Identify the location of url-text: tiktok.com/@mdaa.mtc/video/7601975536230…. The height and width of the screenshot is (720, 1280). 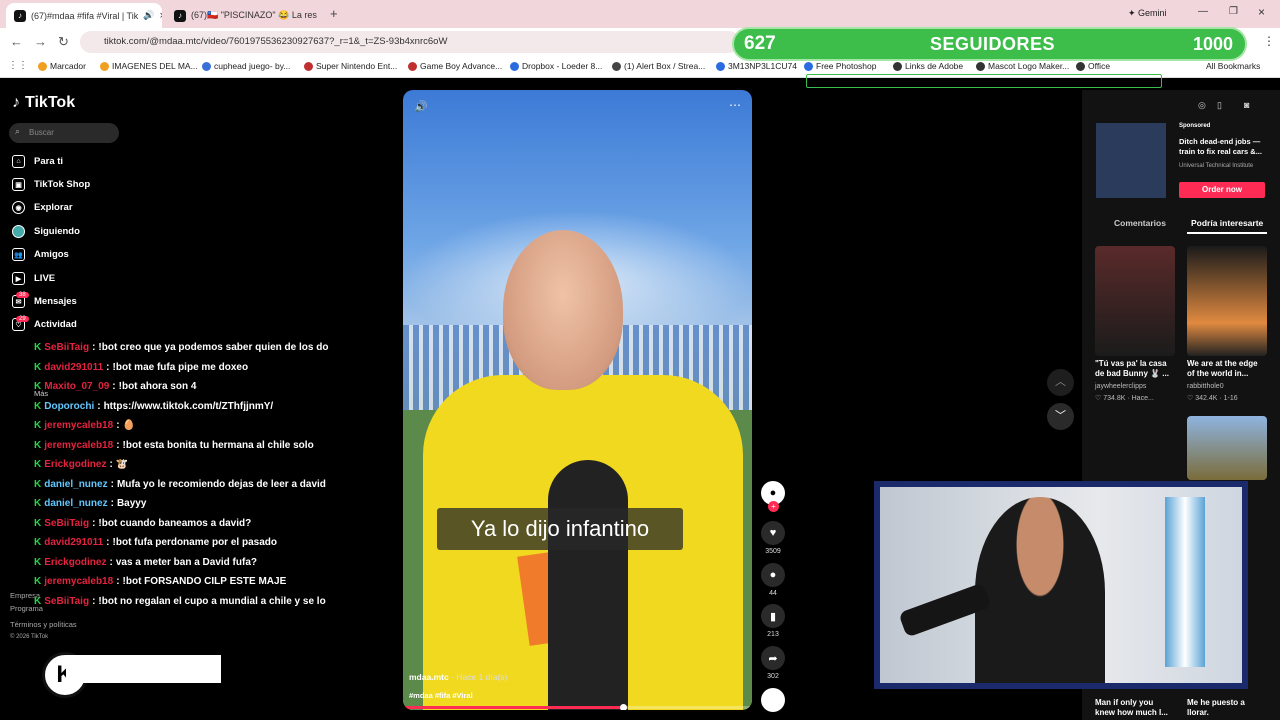
(276, 41).